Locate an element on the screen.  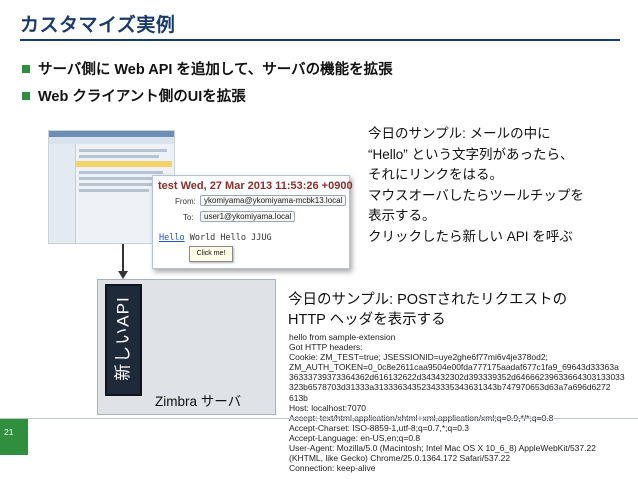
new-api-label: 新しいAPI is located at coordinates (123, 338).